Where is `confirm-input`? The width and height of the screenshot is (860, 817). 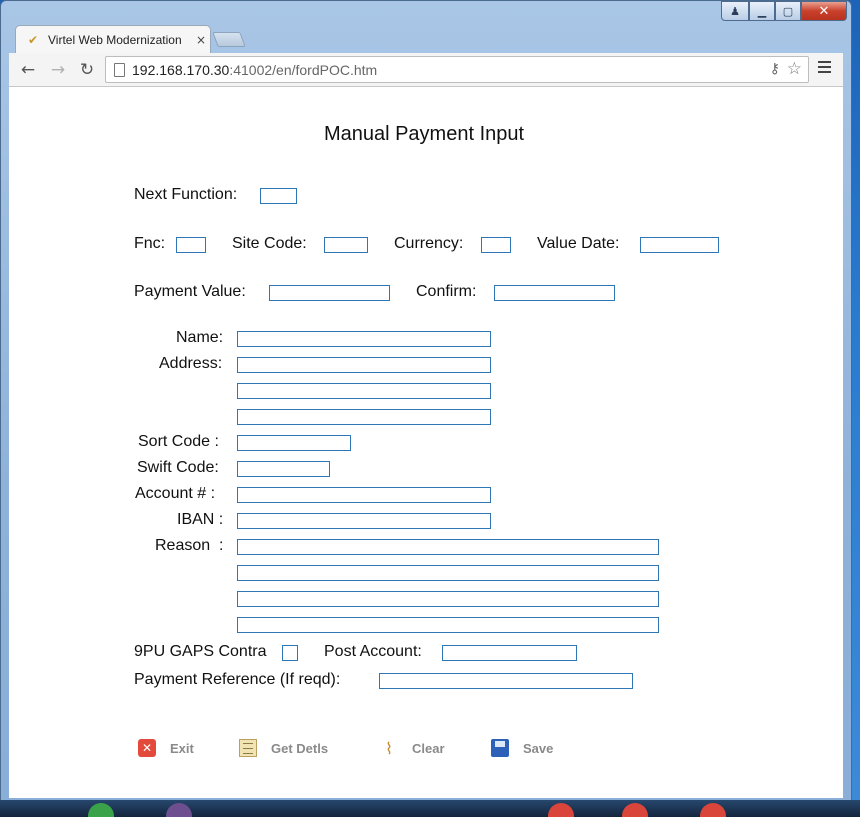 confirm-input is located at coordinates (554, 293).